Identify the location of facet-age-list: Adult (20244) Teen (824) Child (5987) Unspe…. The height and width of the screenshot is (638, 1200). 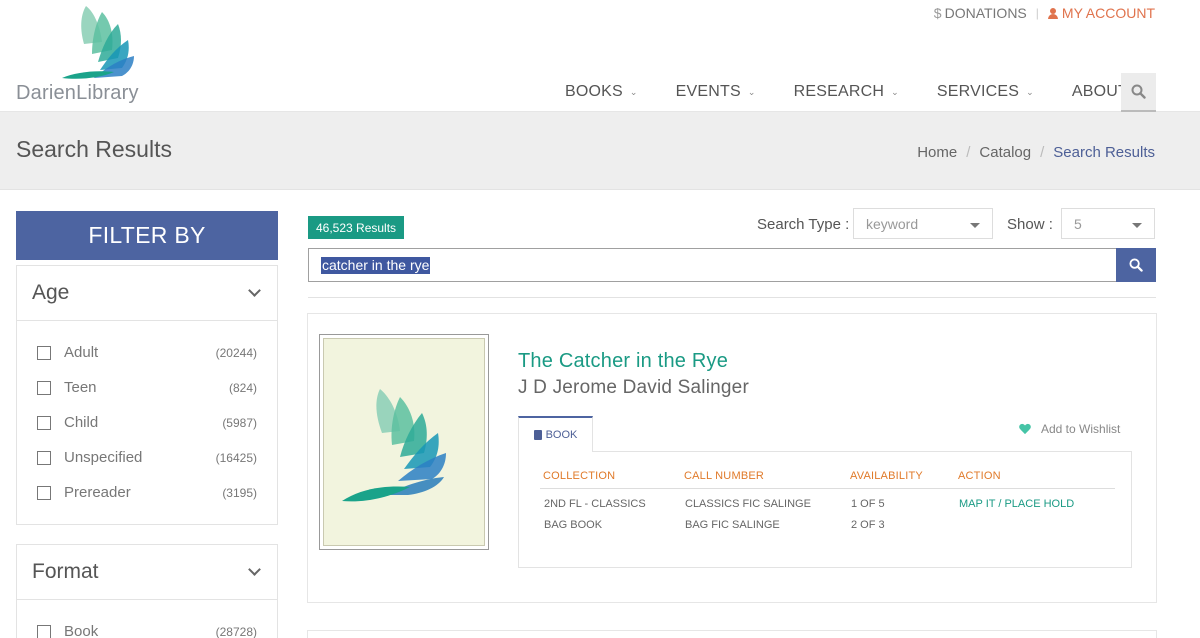
(147, 422).